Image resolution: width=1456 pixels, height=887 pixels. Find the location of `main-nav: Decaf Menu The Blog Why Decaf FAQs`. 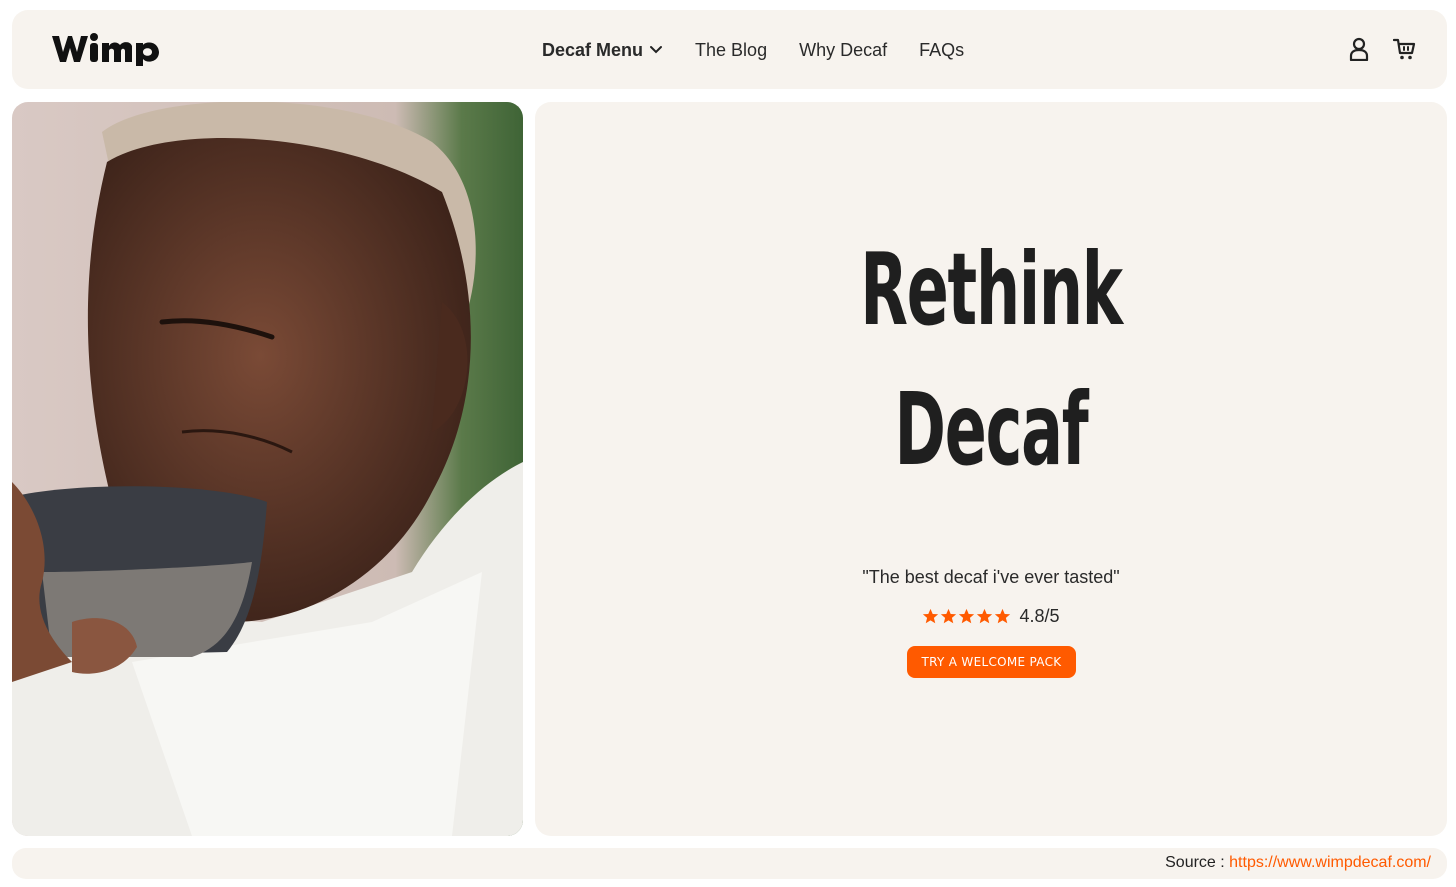

main-nav: Decaf Menu The Blog Why Decaf FAQs is located at coordinates (753, 50).